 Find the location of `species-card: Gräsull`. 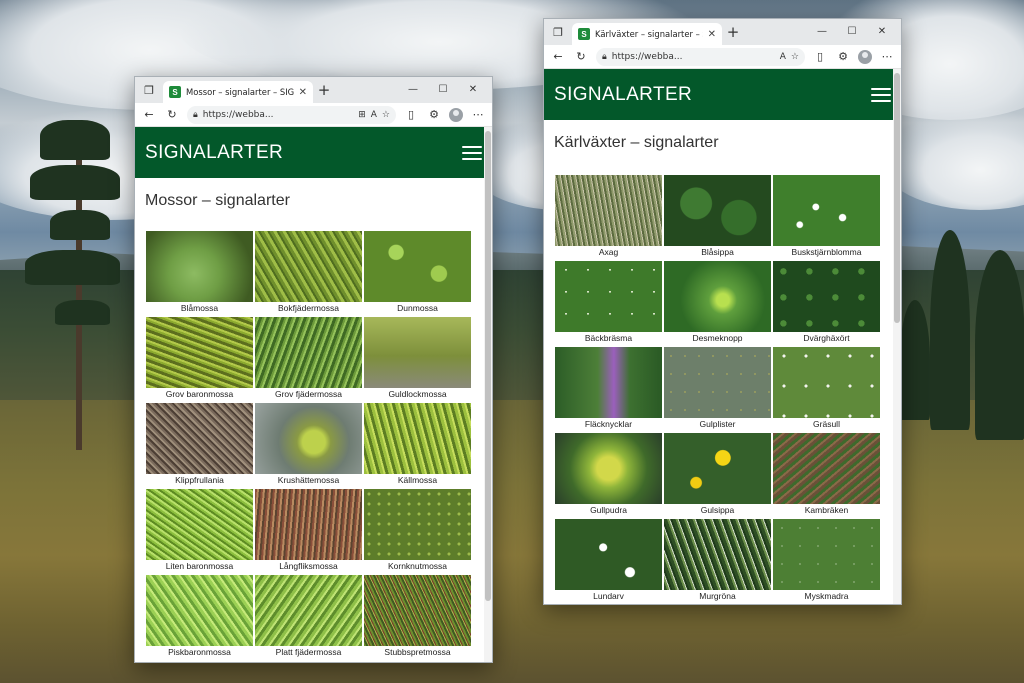

species-card: Gräsull is located at coordinates (826, 390).